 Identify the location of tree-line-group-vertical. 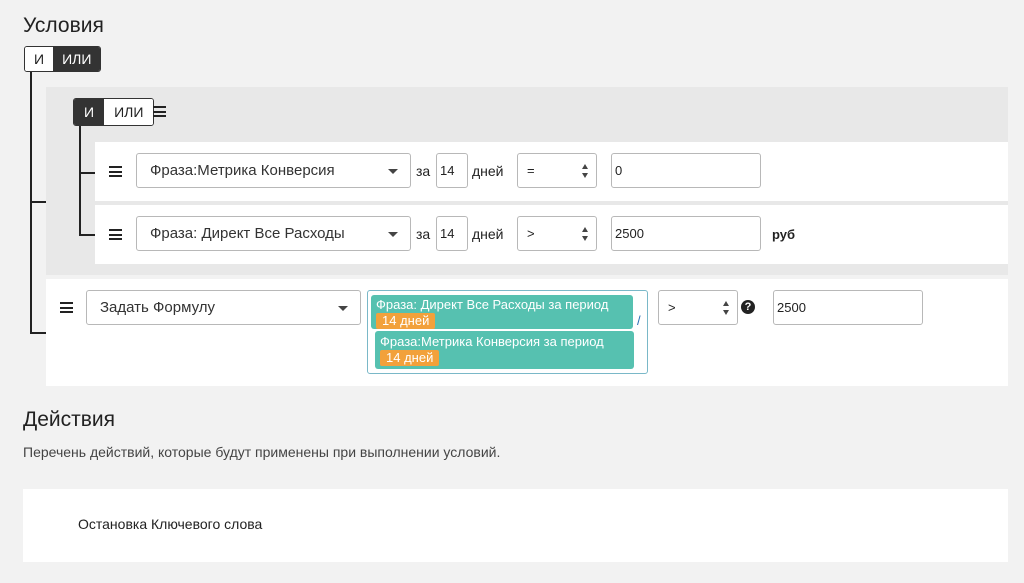
(80, 181).